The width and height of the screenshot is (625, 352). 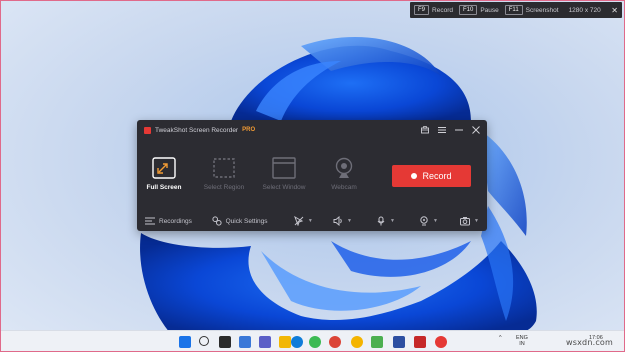 What do you see at coordinates (542, 10) in the screenshot?
I see `screenshot-hotkey-label: Screenshot` at bounding box center [542, 10].